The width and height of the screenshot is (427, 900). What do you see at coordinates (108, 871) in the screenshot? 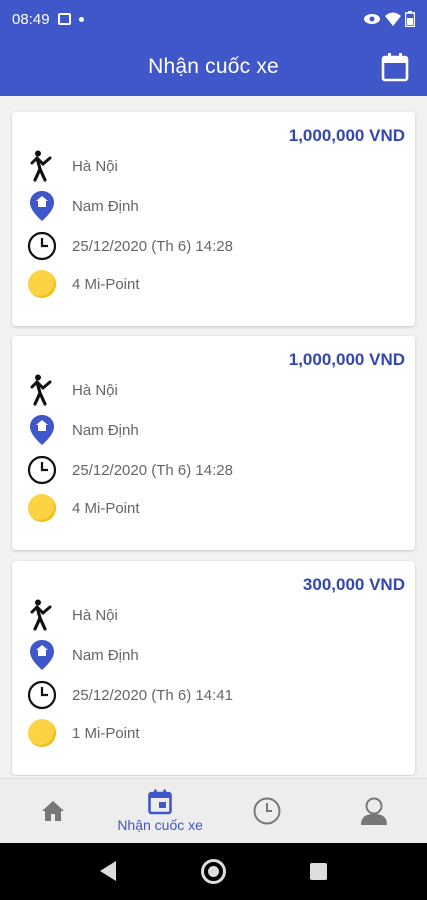
I see `back-icon` at bounding box center [108, 871].